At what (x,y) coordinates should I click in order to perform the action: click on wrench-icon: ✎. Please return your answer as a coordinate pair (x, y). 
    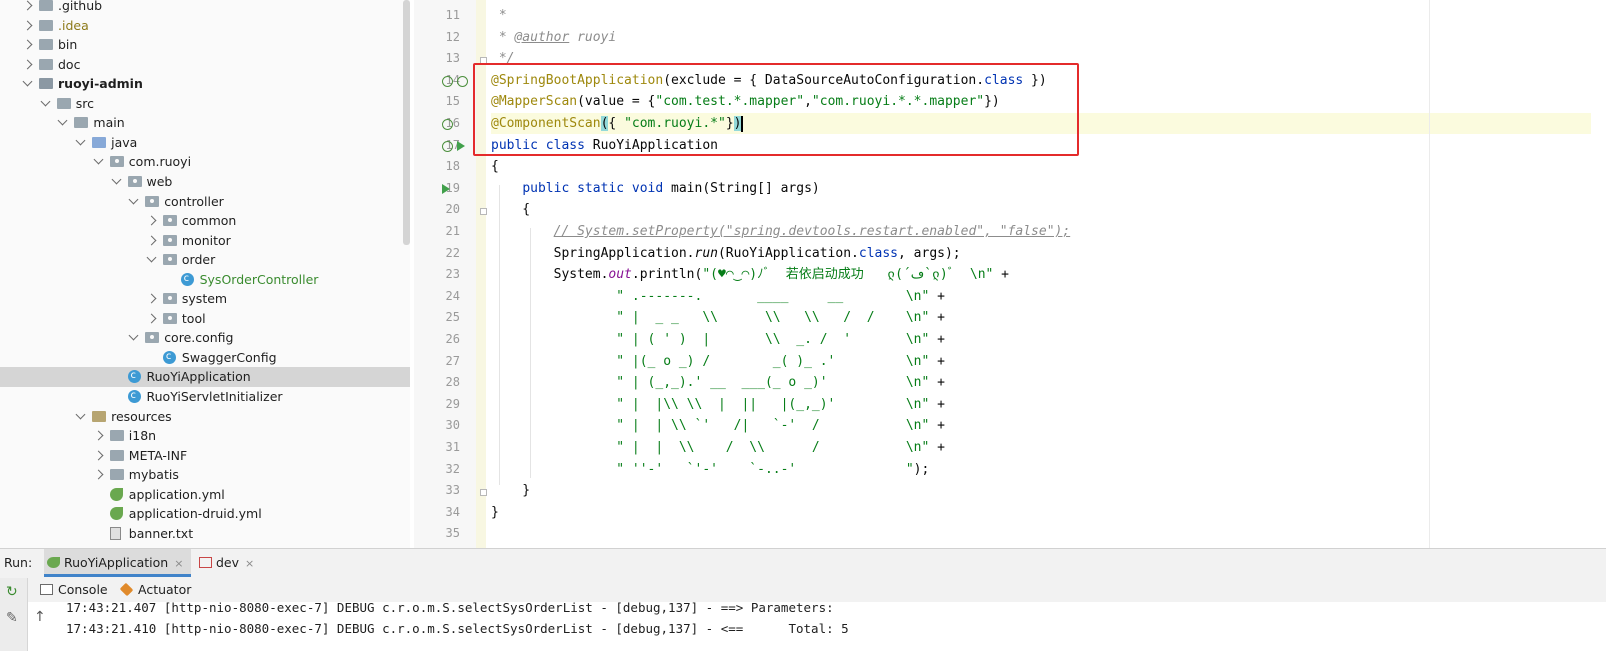
    Looking at the image, I should click on (12, 618).